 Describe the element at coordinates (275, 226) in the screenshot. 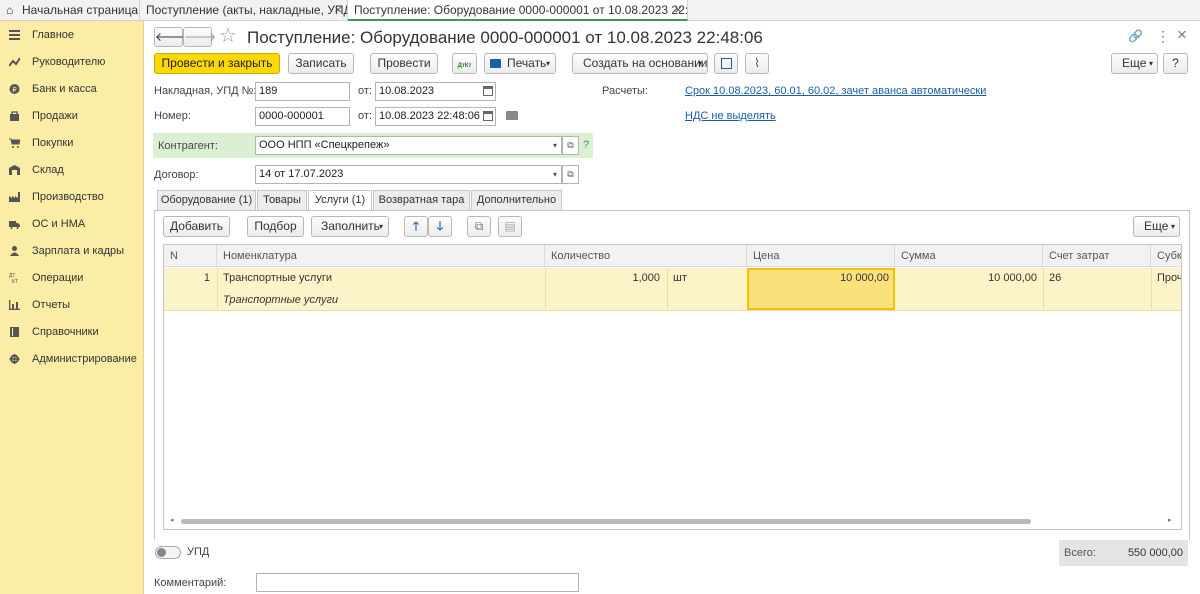

I see `pick-button: Подбор` at that location.